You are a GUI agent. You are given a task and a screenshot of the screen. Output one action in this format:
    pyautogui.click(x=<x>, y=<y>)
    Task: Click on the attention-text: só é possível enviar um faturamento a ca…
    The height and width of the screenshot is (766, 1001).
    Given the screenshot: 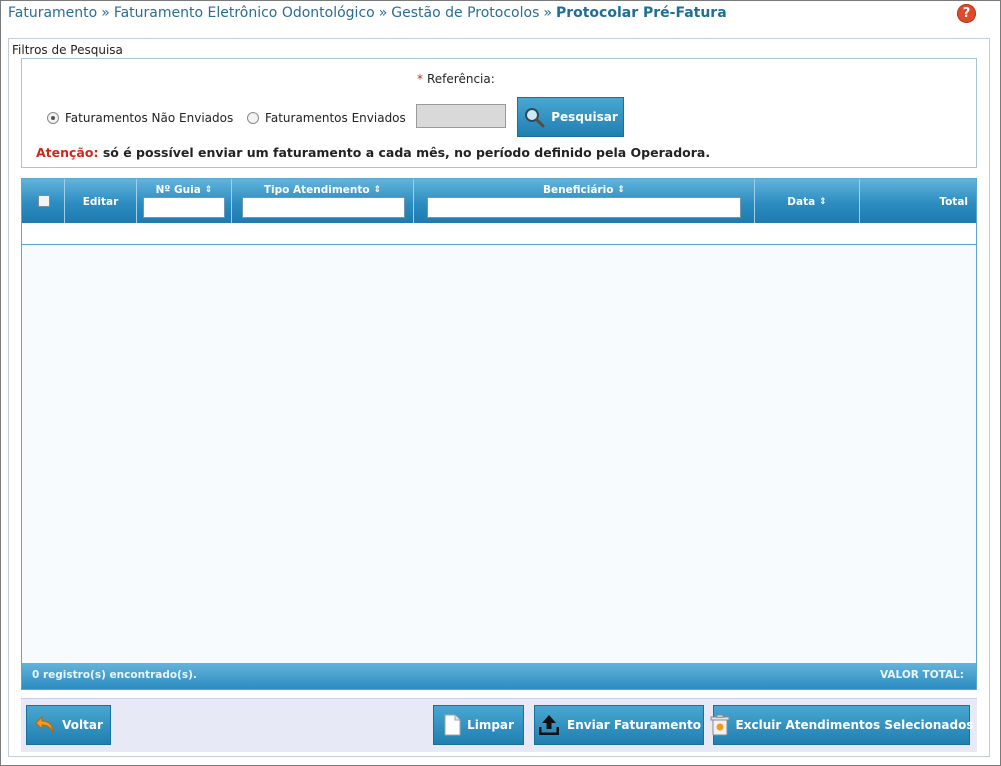 What is the action you would take?
    pyautogui.click(x=406, y=152)
    